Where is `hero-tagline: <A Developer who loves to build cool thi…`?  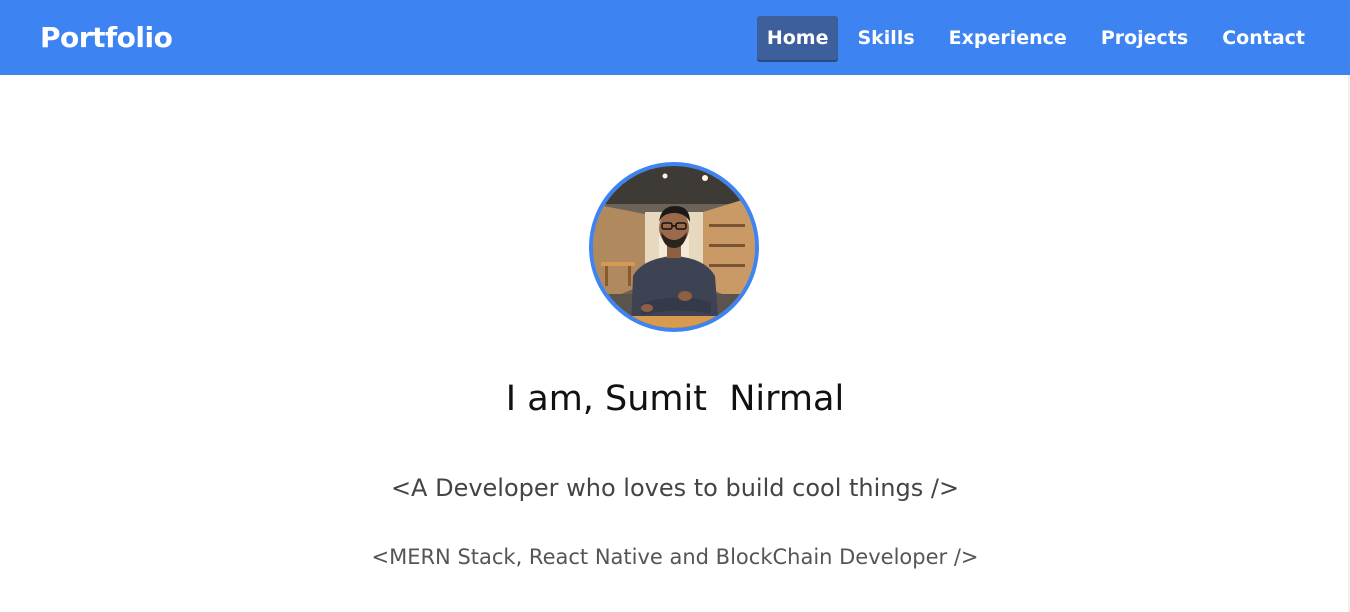 hero-tagline: <A Developer who loves to build cool thi… is located at coordinates (675, 488).